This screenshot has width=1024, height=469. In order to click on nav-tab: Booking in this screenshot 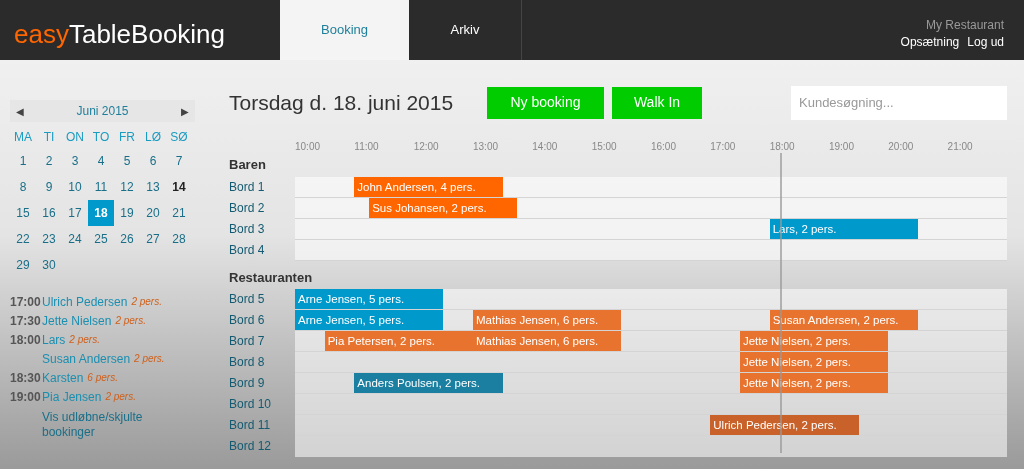, I will do `click(344, 30)`.